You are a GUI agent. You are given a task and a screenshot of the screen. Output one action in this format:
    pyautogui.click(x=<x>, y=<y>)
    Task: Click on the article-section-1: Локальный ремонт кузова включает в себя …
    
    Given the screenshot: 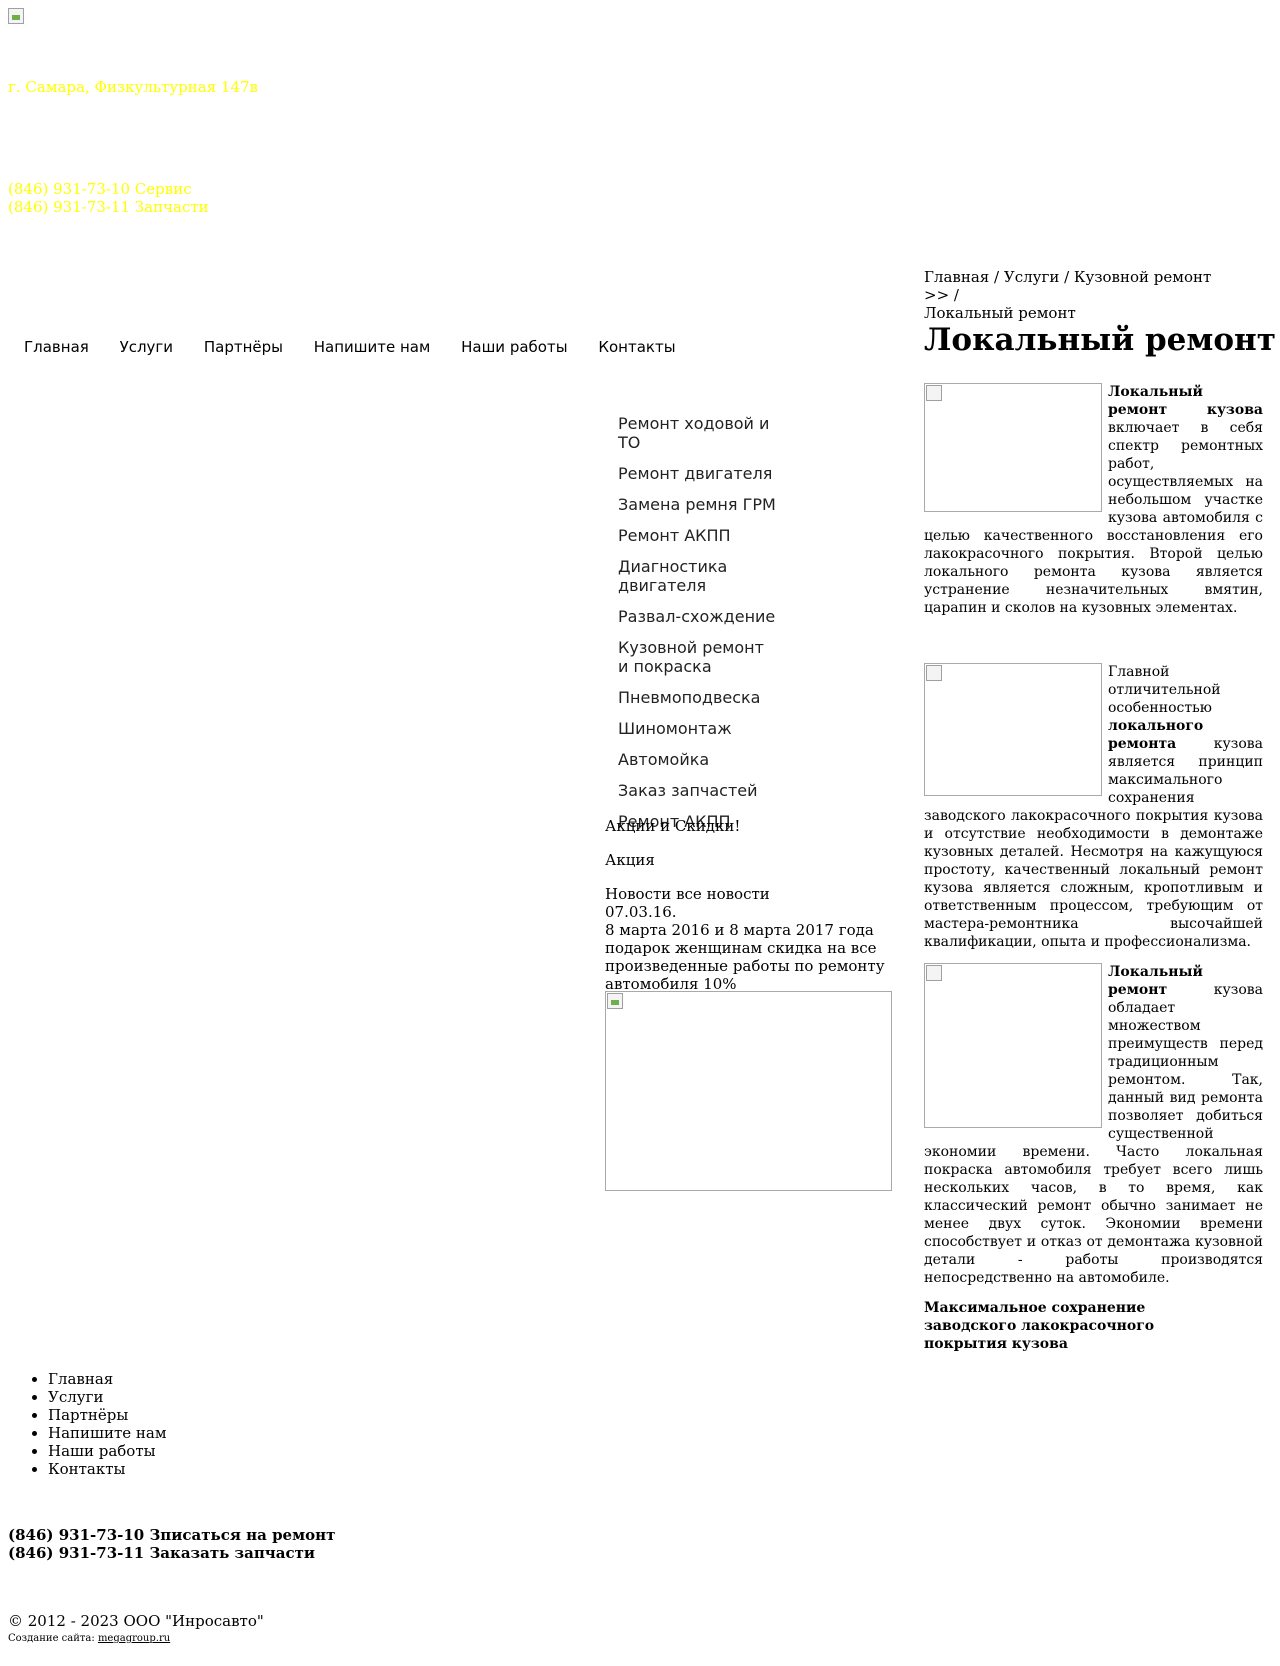 What is the action you would take?
    pyautogui.click(x=1093, y=500)
    